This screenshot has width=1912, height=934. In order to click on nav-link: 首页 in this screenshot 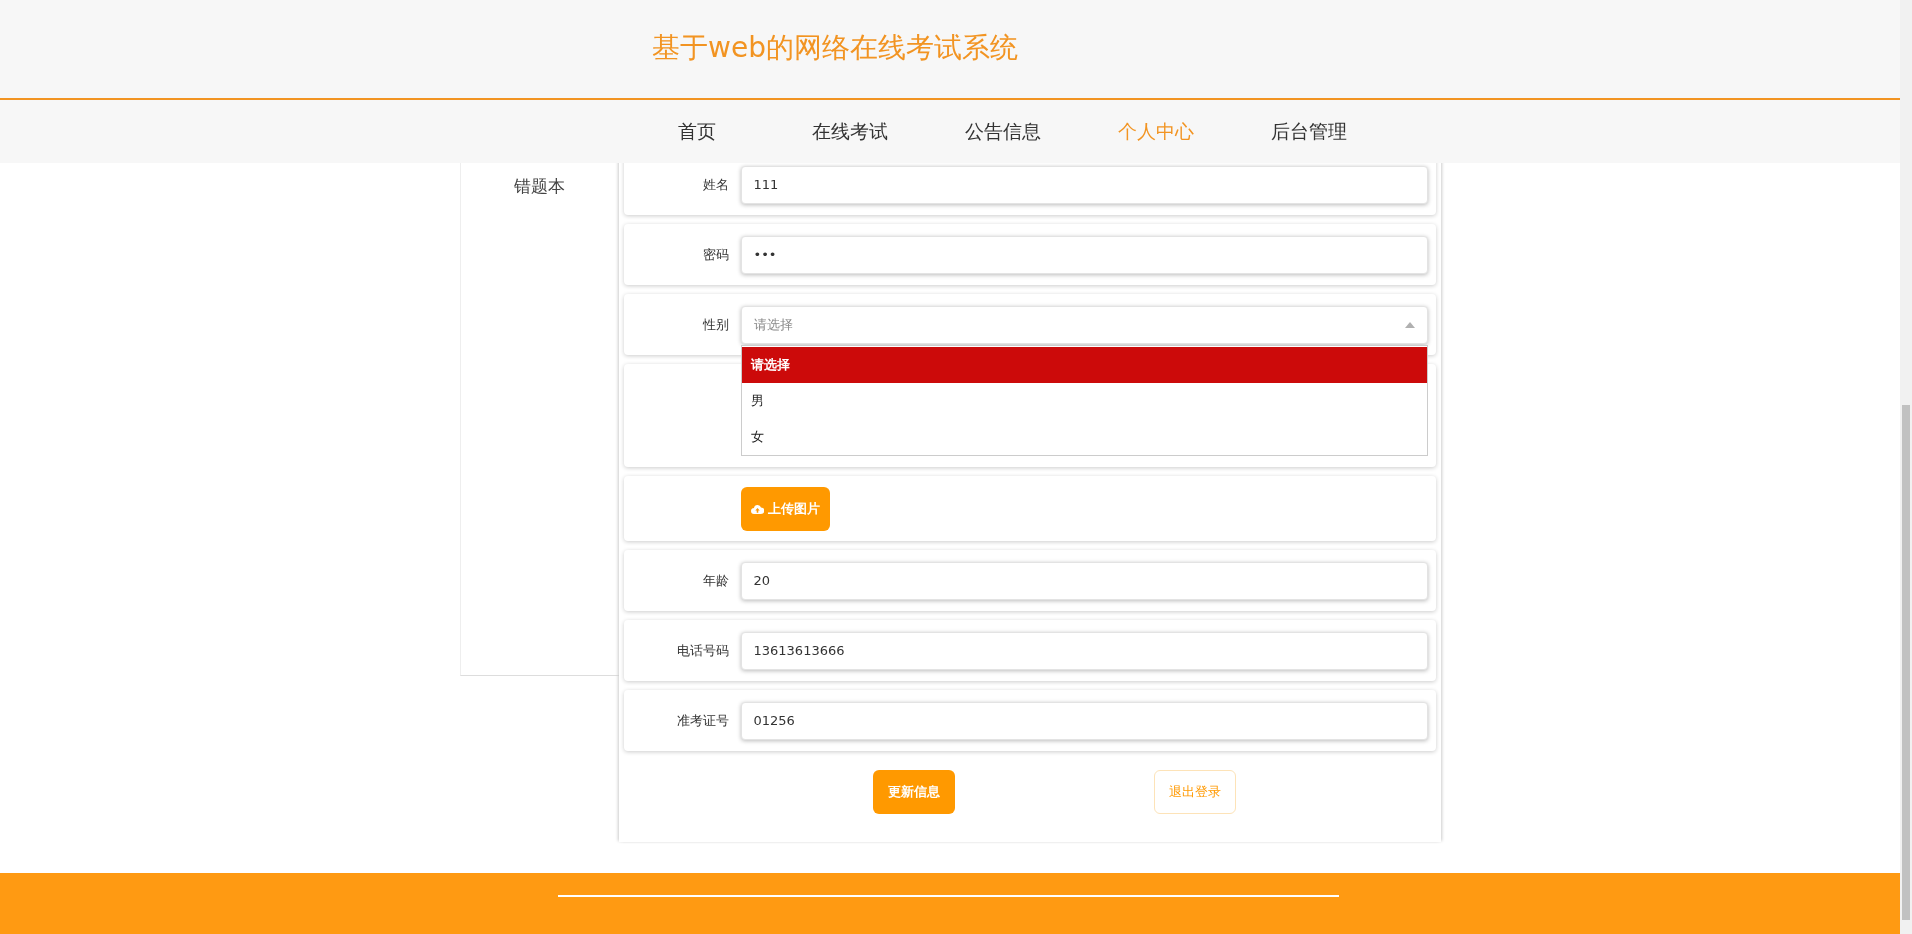, I will do `click(696, 131)`.